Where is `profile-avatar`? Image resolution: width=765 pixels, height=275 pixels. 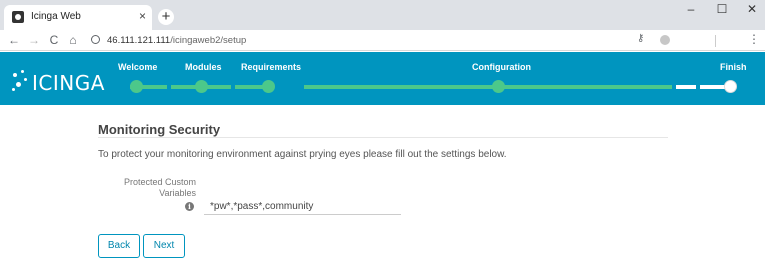 profile-avatar is located at coordinates (665, 40).